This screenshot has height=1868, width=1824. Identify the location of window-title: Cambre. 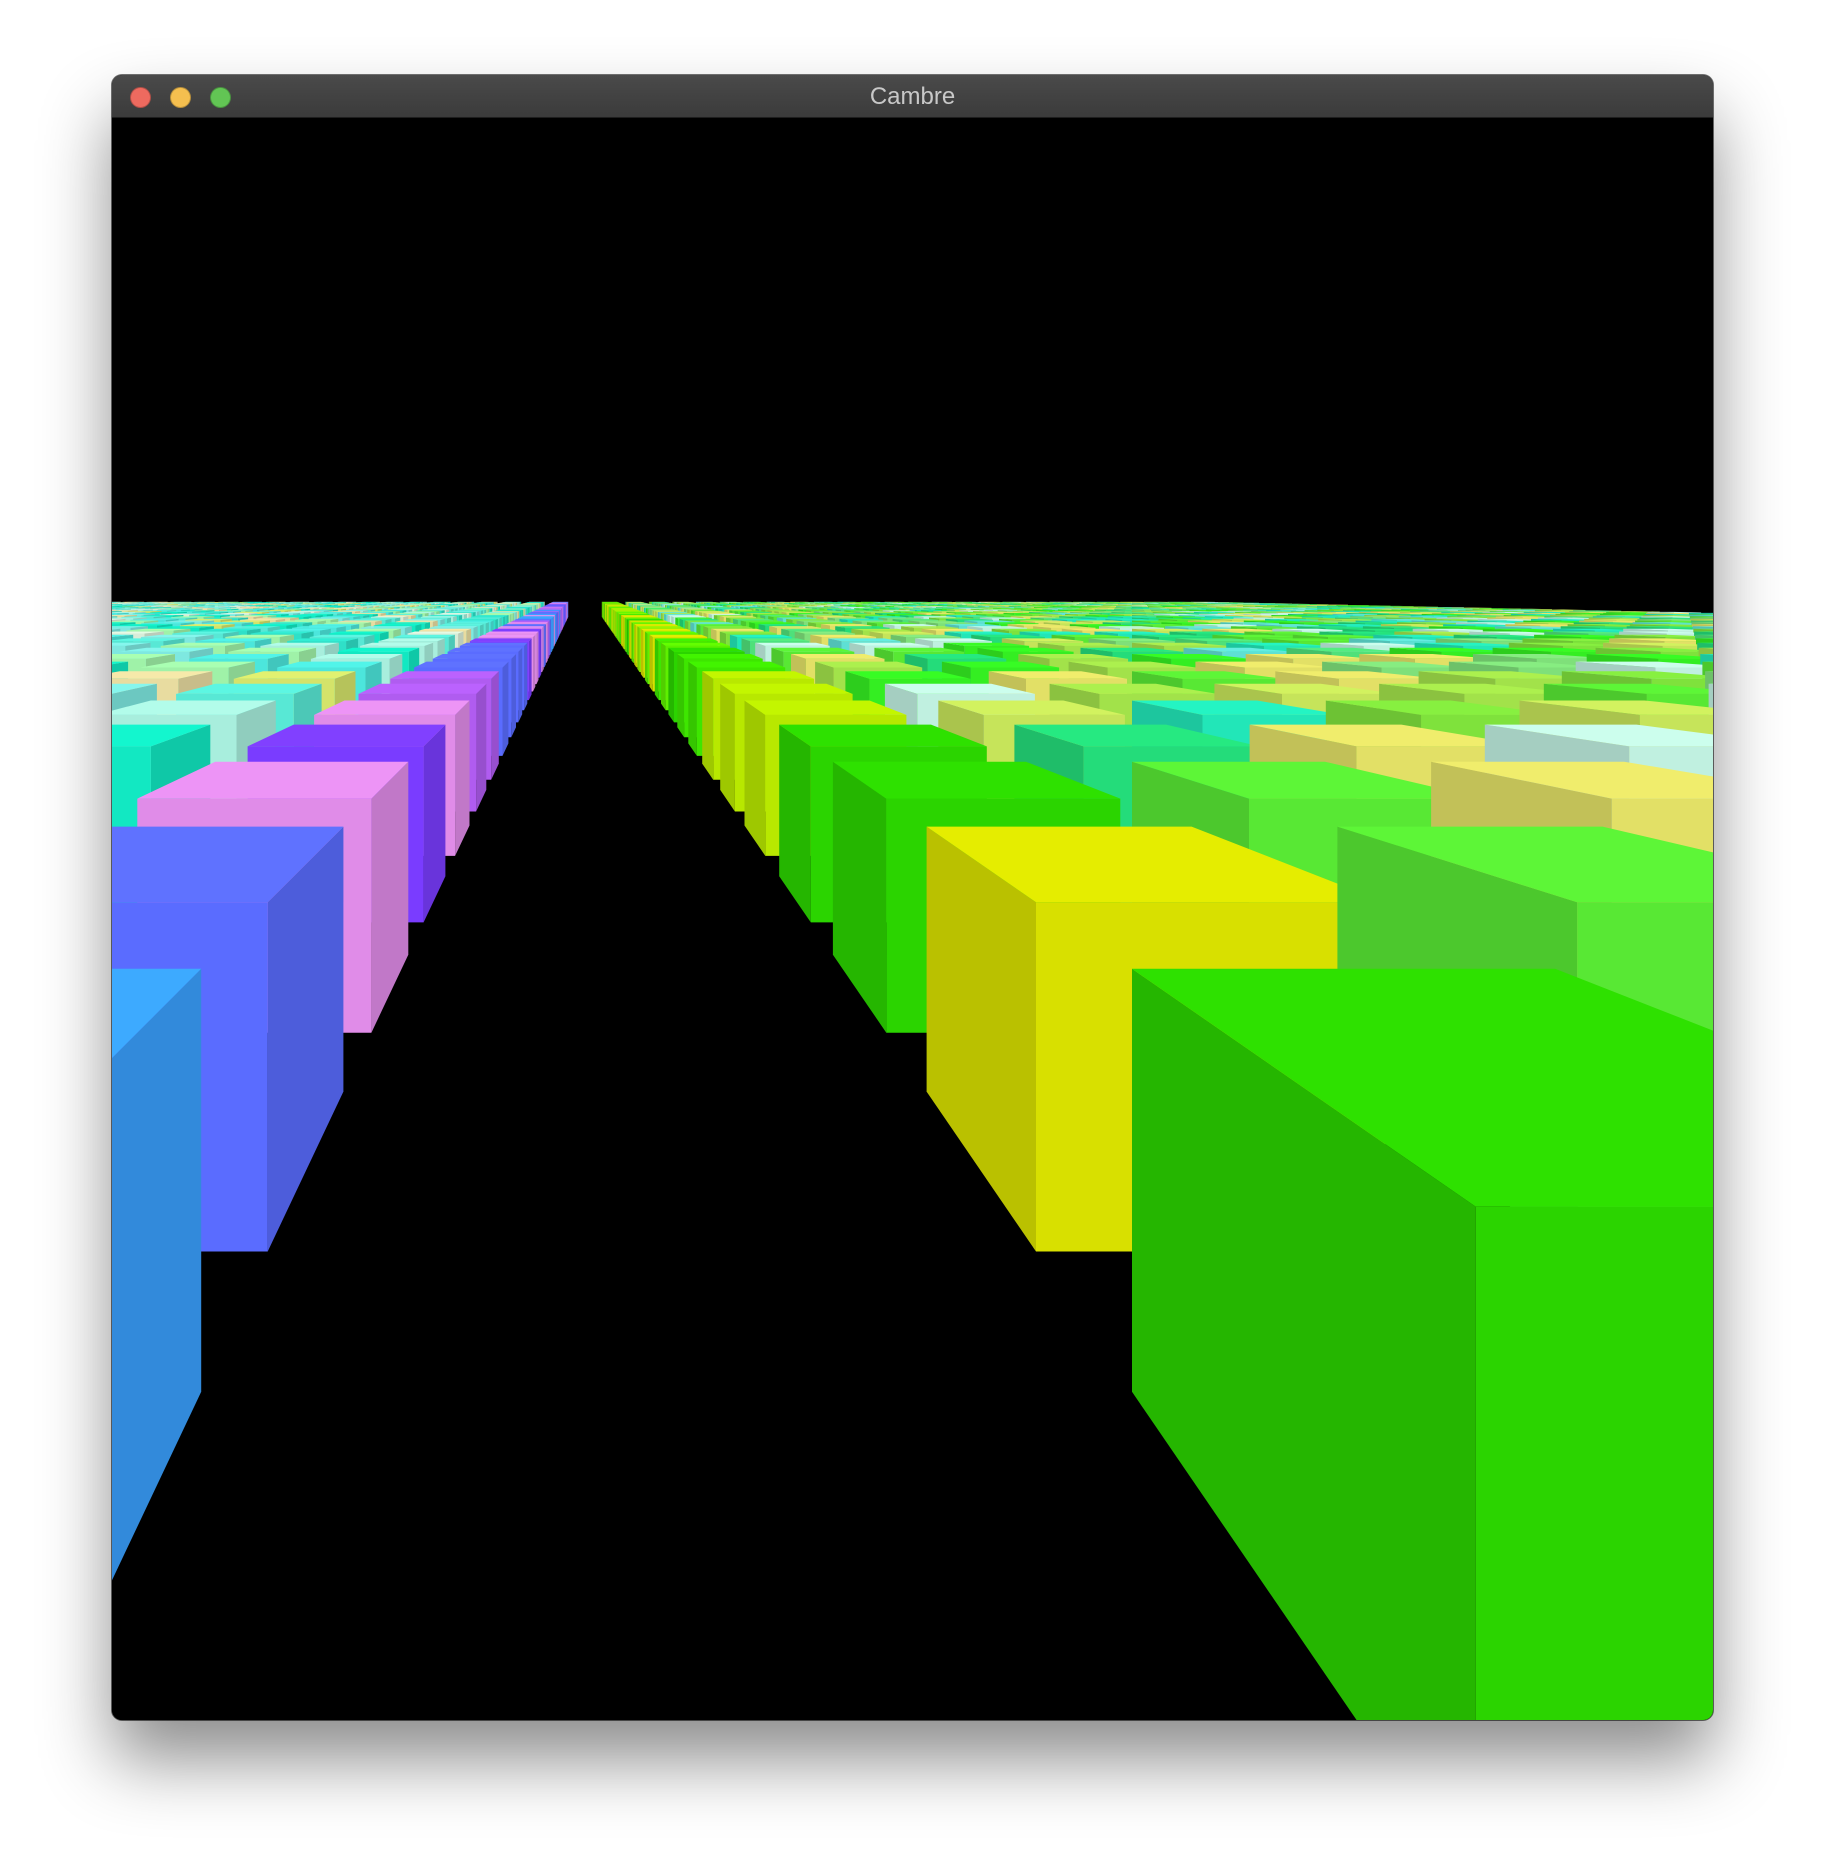
(912, 96).